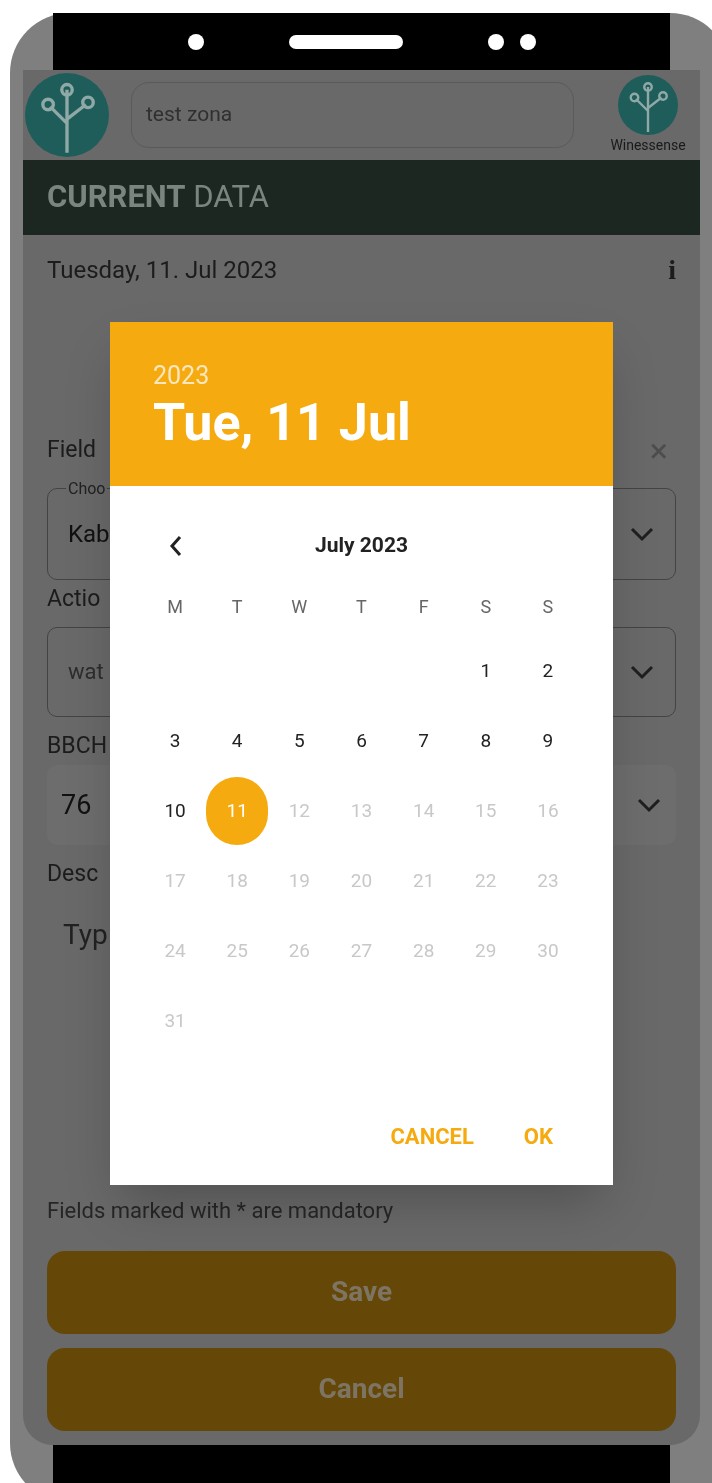 Image resolution: width=712 pixels, height=1483 pixels. Describe the element at coordinates (237, 741) in the screenshot. I see `calendar-day: 4` at that location.